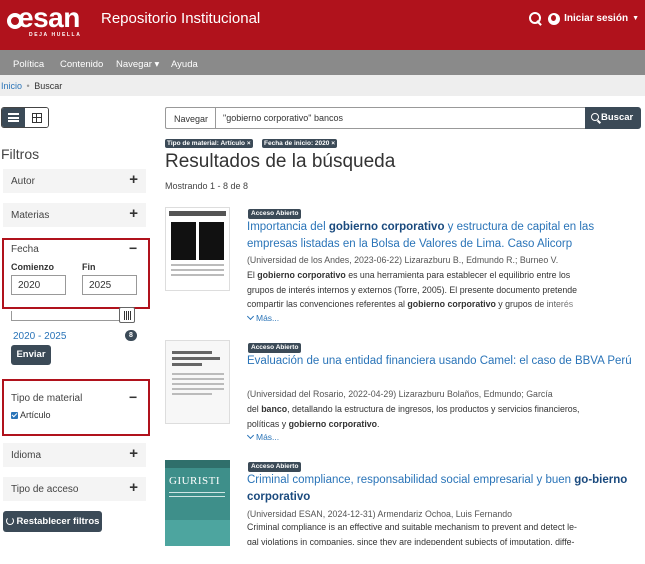 Image resolution: width=645 pixels, height=564 pixels. What do you see at coordinates (180, 18) in the screenshot?
I see `site-title: Repositorio Institucional` at bounding box center [180, 18].